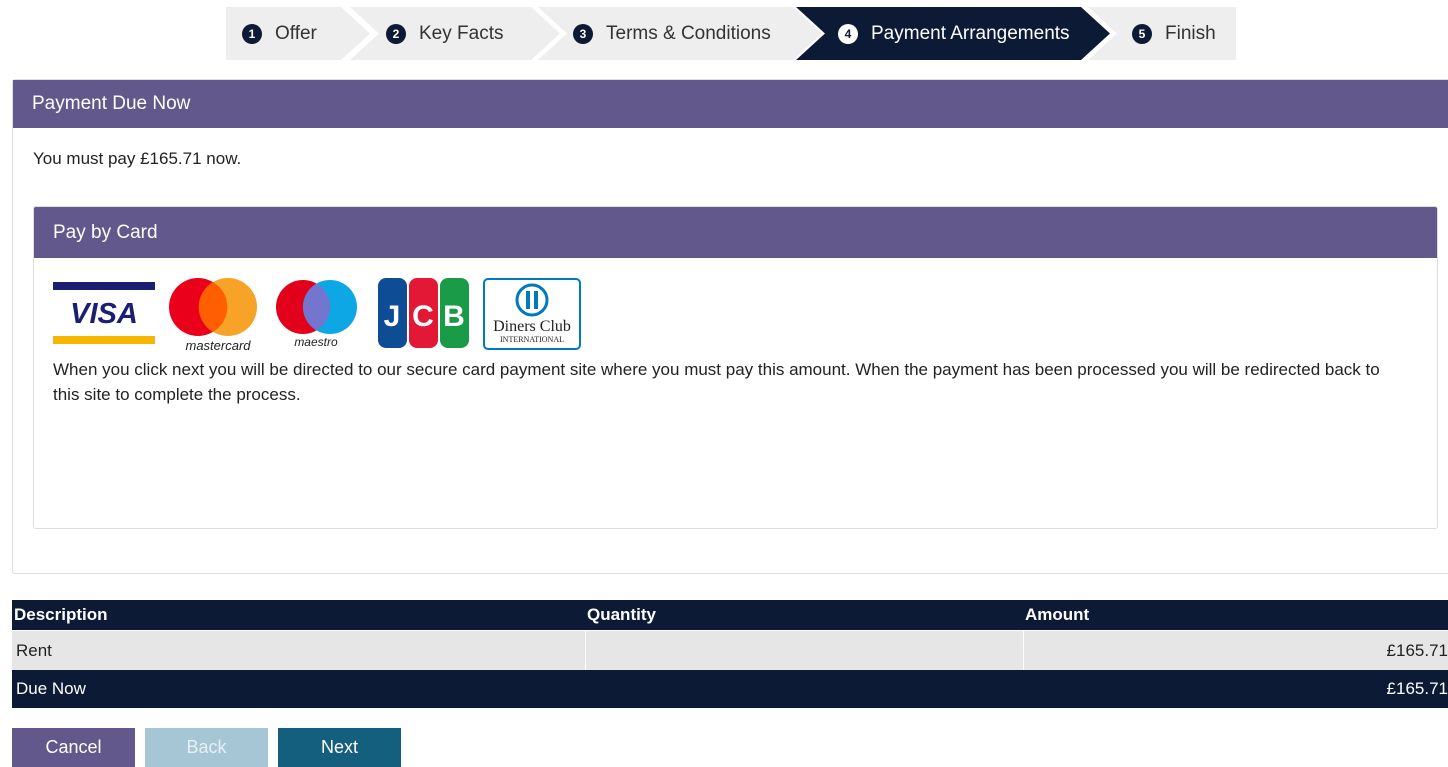 The width and height of the screenshot is (1448, 767). Describe the element at coordinates (61, 614) in the screenshot. I see `column-header-description: Description` at that location.